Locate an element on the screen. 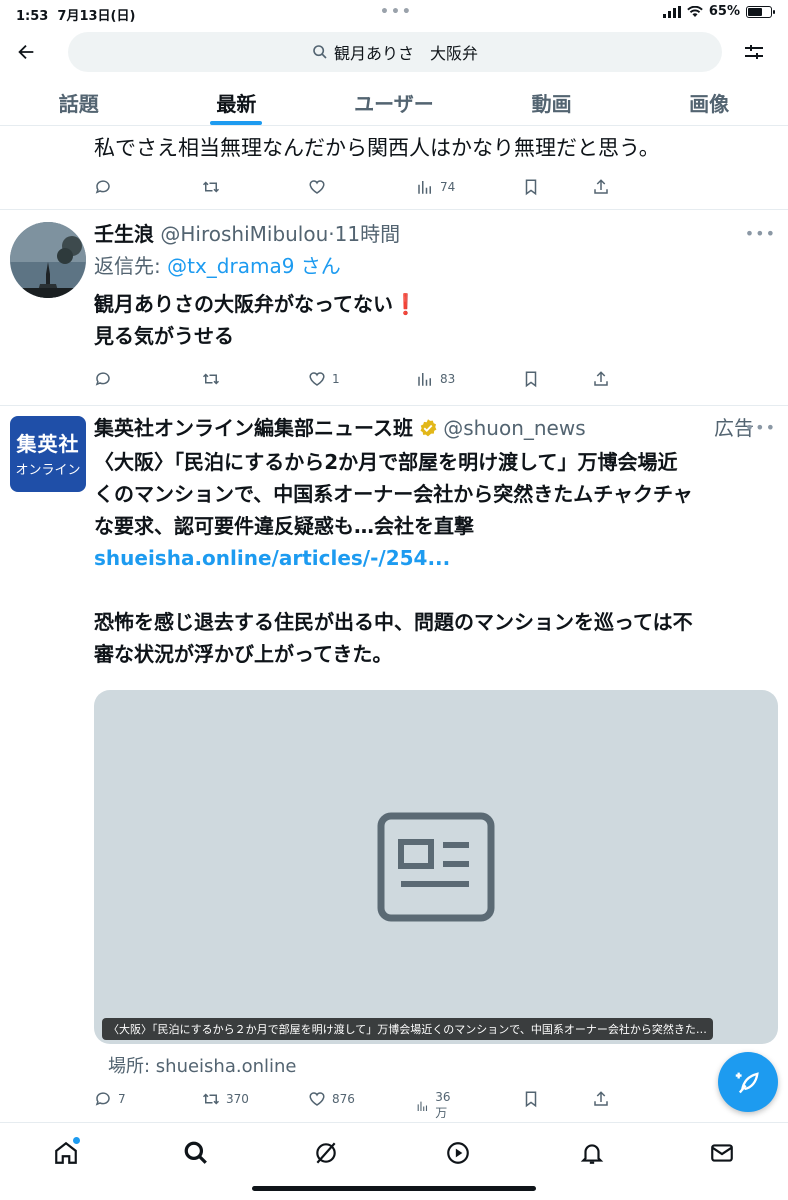  search-filter-button is located at coordinates (754, 52).